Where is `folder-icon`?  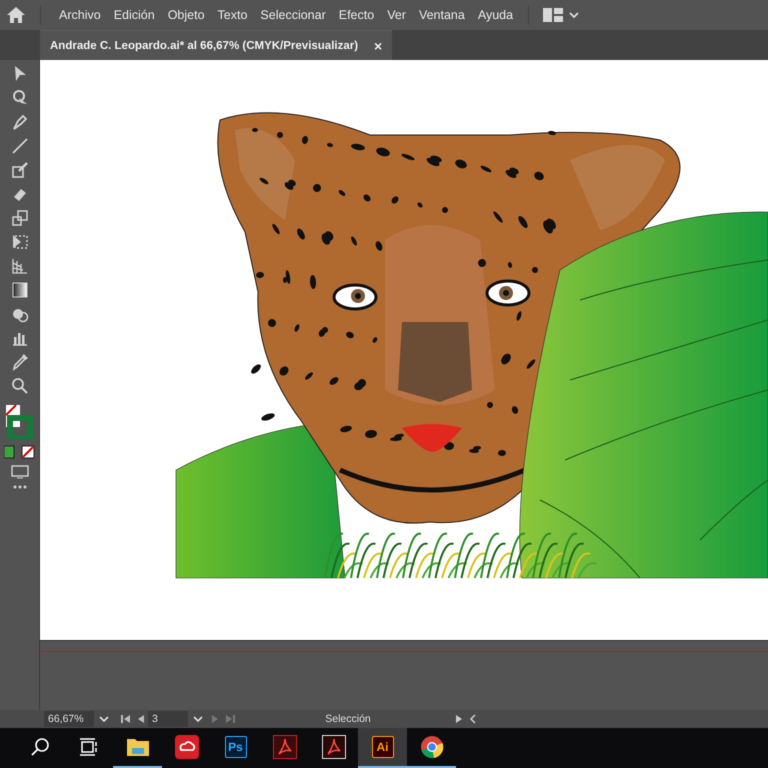
folder-icon is located at coordinates (138, 747).